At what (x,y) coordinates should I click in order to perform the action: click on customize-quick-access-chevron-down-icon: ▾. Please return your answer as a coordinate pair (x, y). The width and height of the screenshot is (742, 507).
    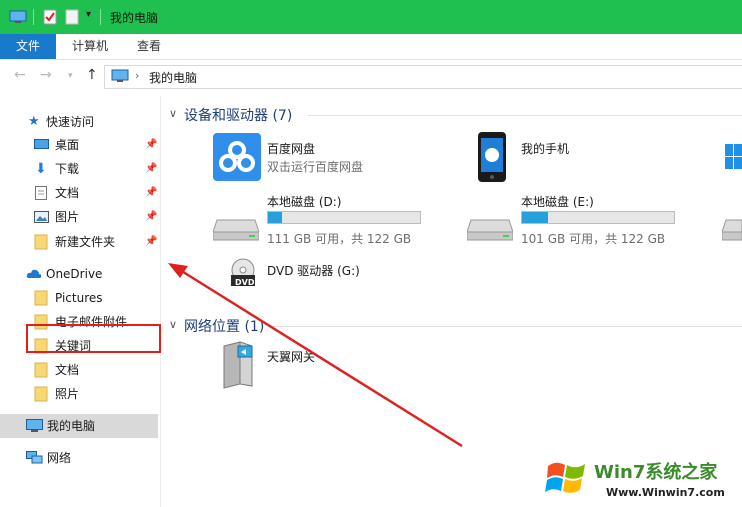
    Looking at the image, I should click on (88, 17).